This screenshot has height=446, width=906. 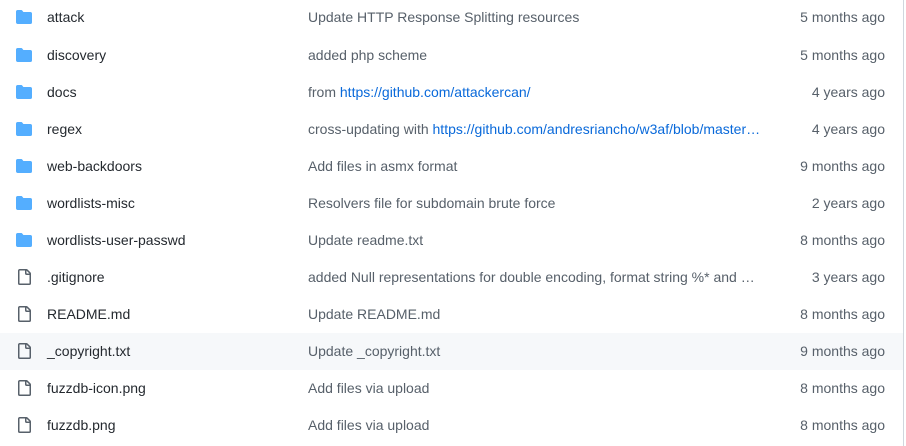 I want to click on file-name-link: .gitignore, so click(x=76, y=277).